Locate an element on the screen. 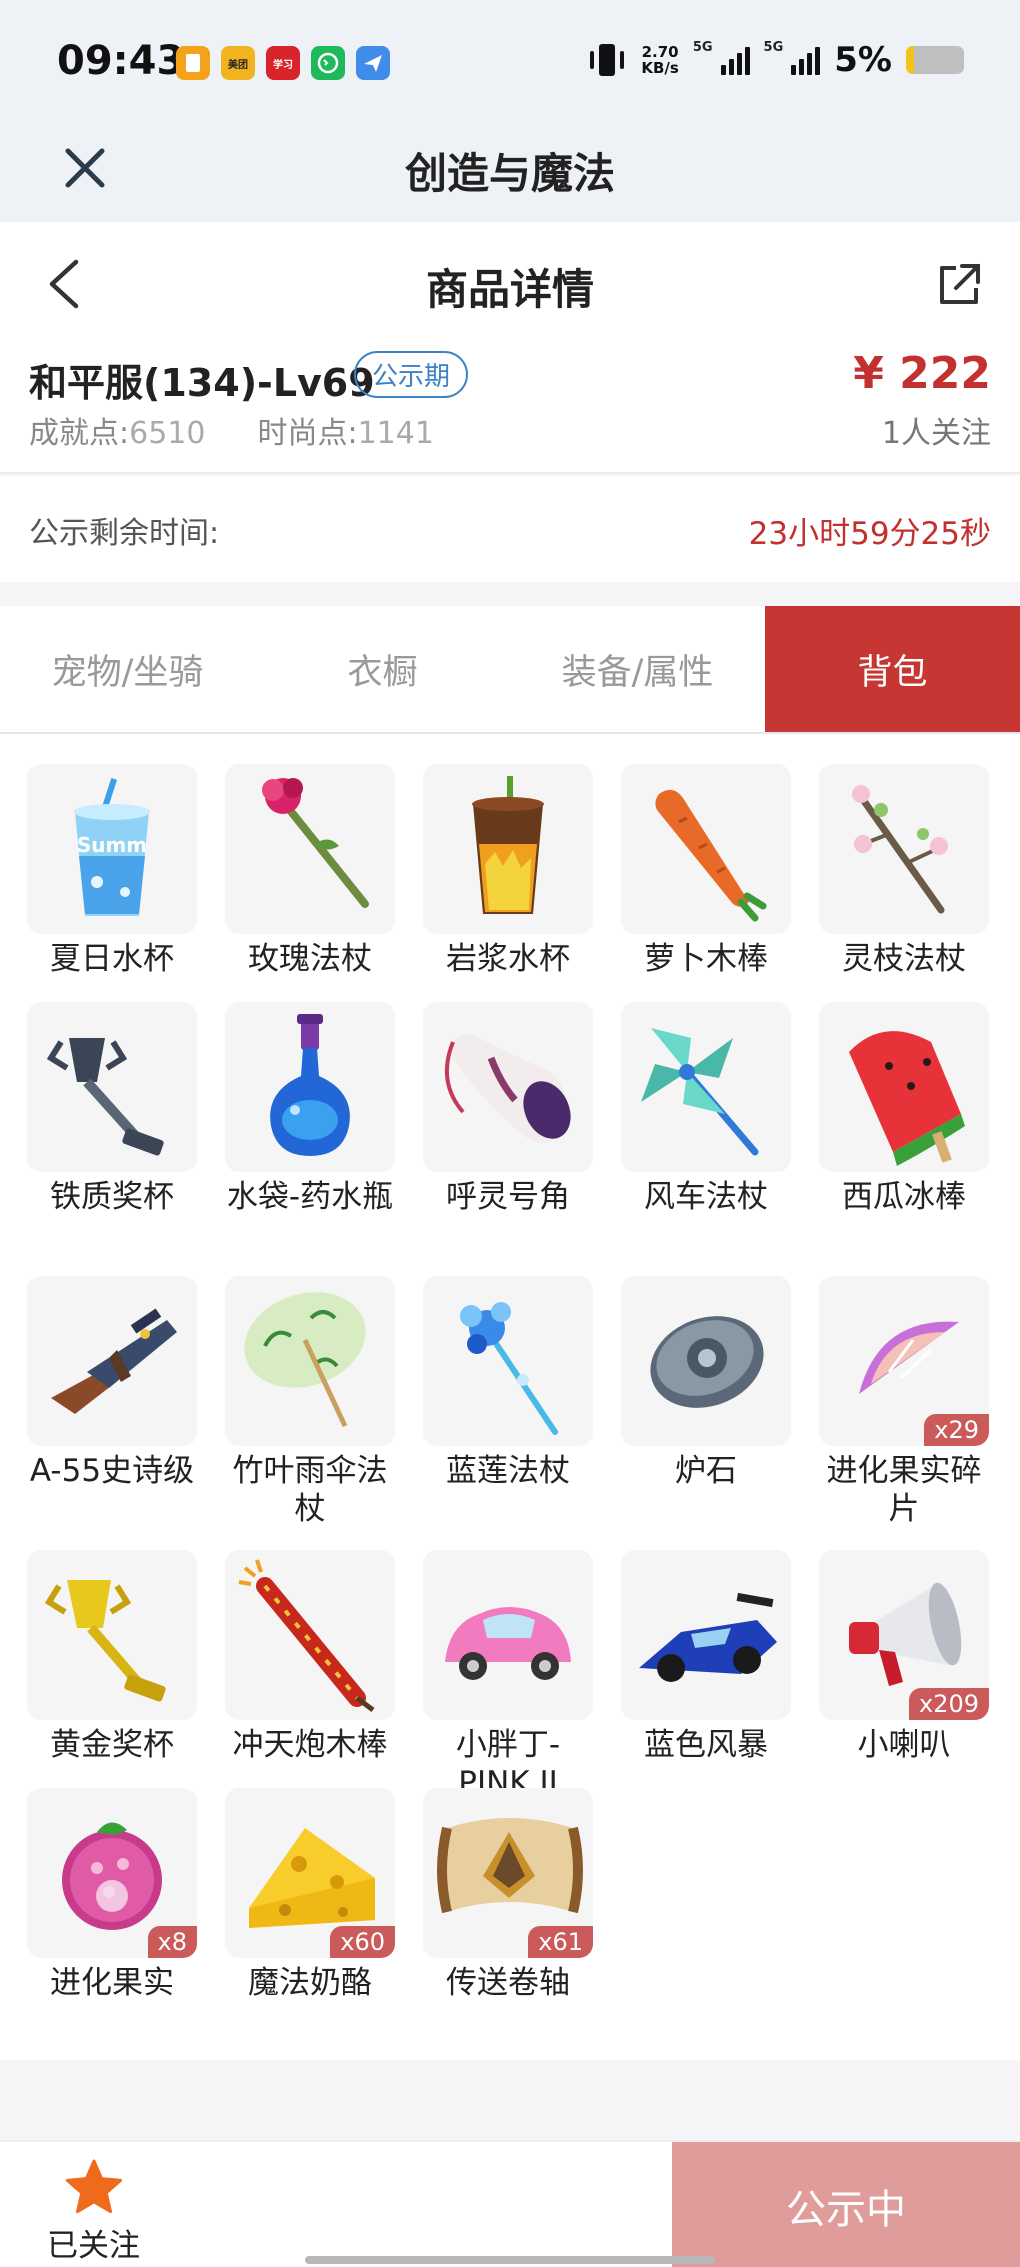 This screenshot has width=1020, height=2267. backpack-item: 西瓜冰棒 is located at coordinates (904, 1139).